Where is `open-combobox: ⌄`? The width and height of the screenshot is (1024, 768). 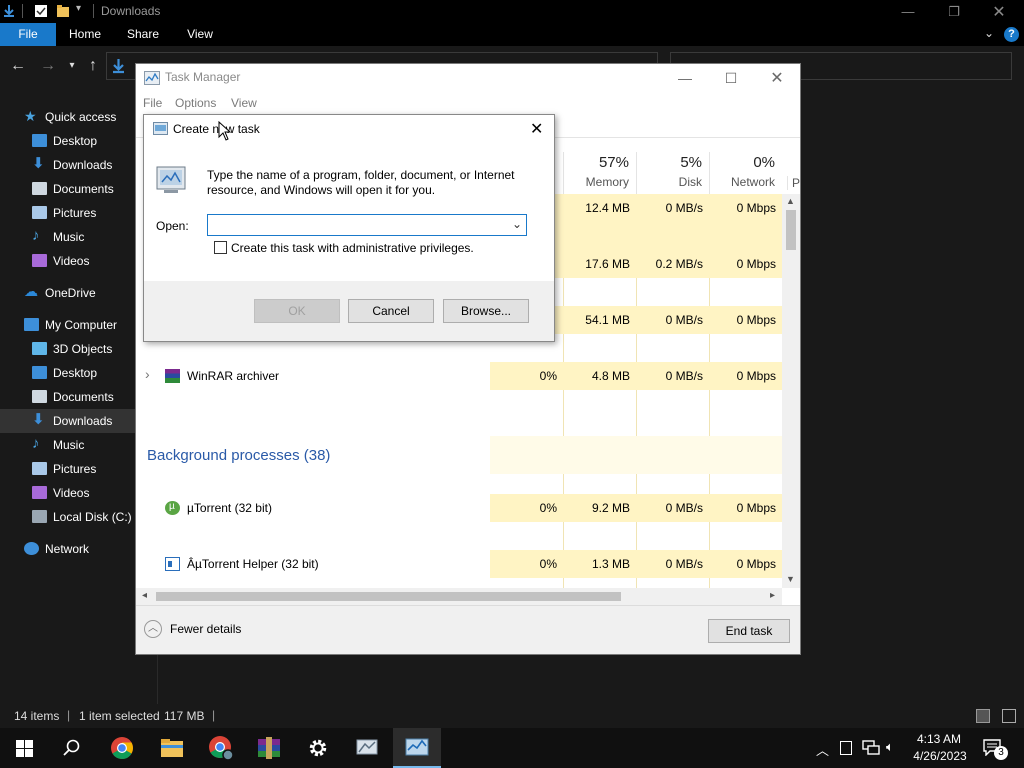 open-combobox: ⌄ is located at coordinates (367, 225).